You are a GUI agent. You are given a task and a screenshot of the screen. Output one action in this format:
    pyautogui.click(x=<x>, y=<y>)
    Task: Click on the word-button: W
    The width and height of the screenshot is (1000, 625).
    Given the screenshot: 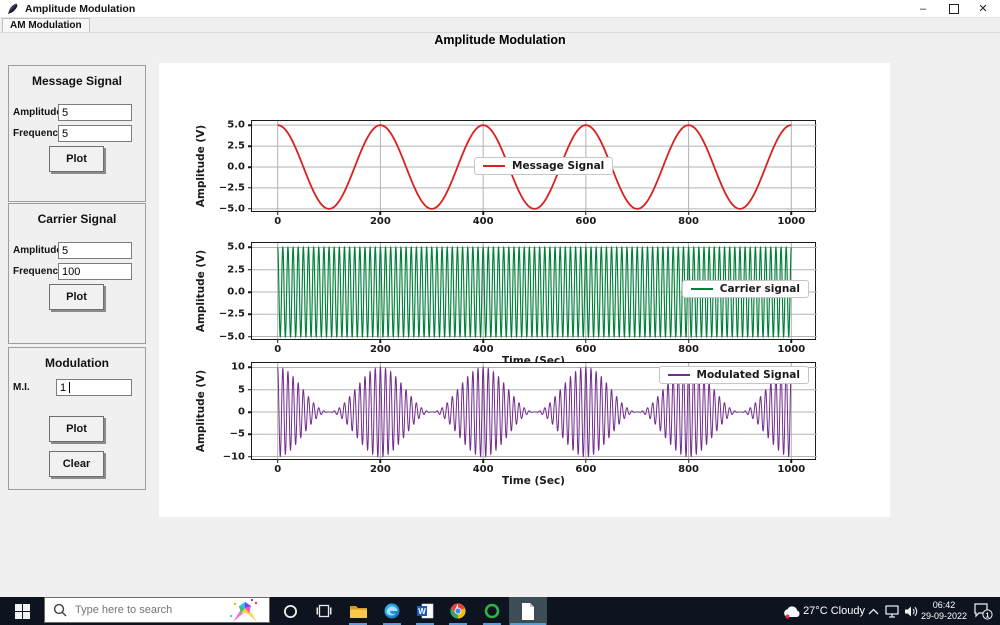 What is the action you would take?
    pyautogui.click(x=425, y=611)
    